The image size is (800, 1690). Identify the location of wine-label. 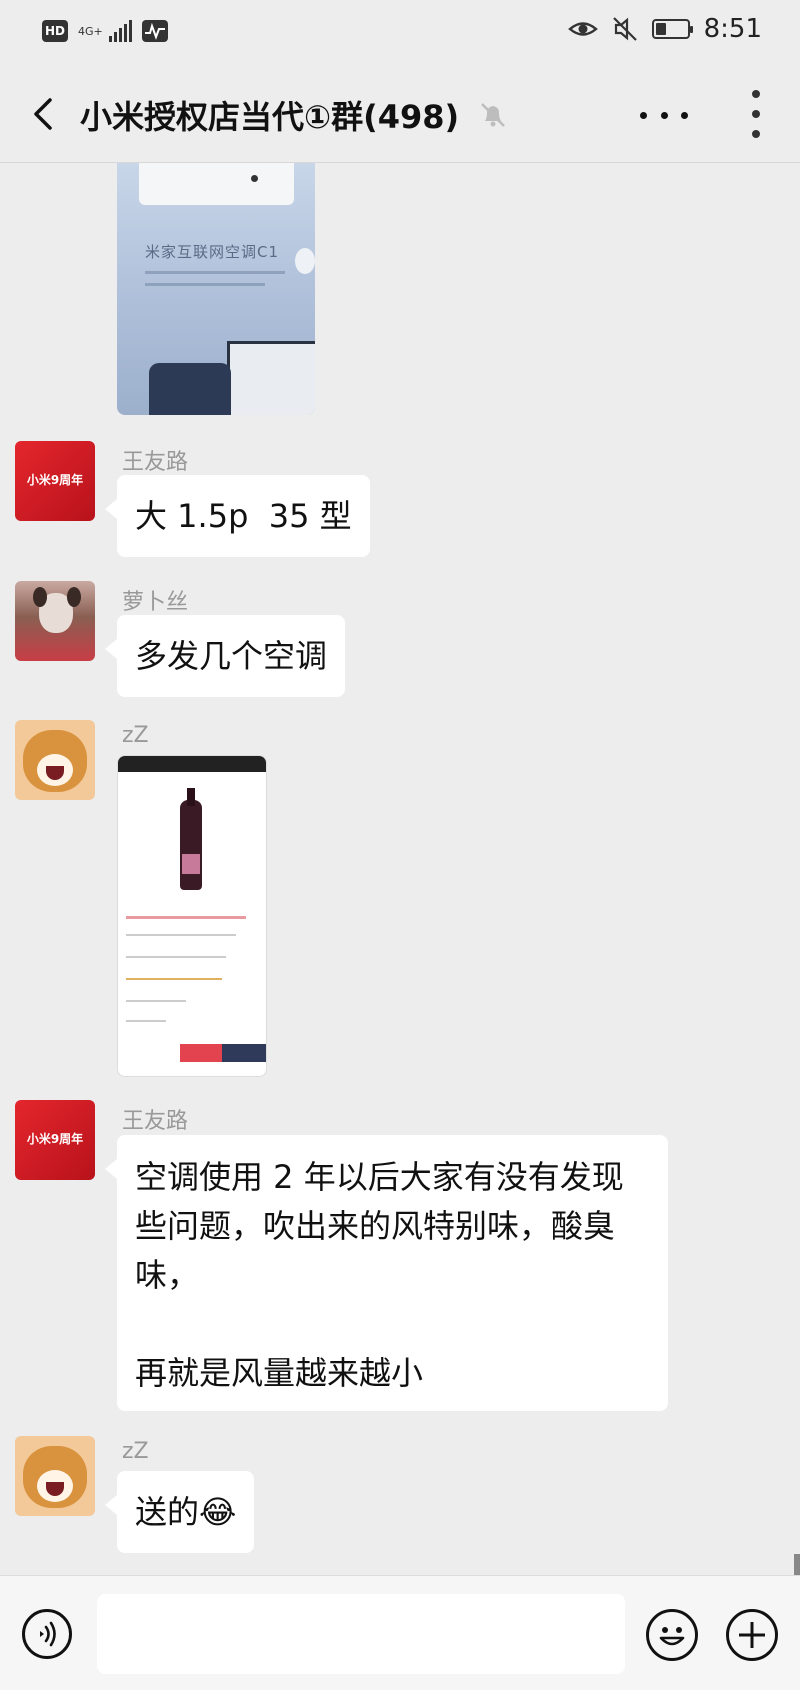
(191, 864).